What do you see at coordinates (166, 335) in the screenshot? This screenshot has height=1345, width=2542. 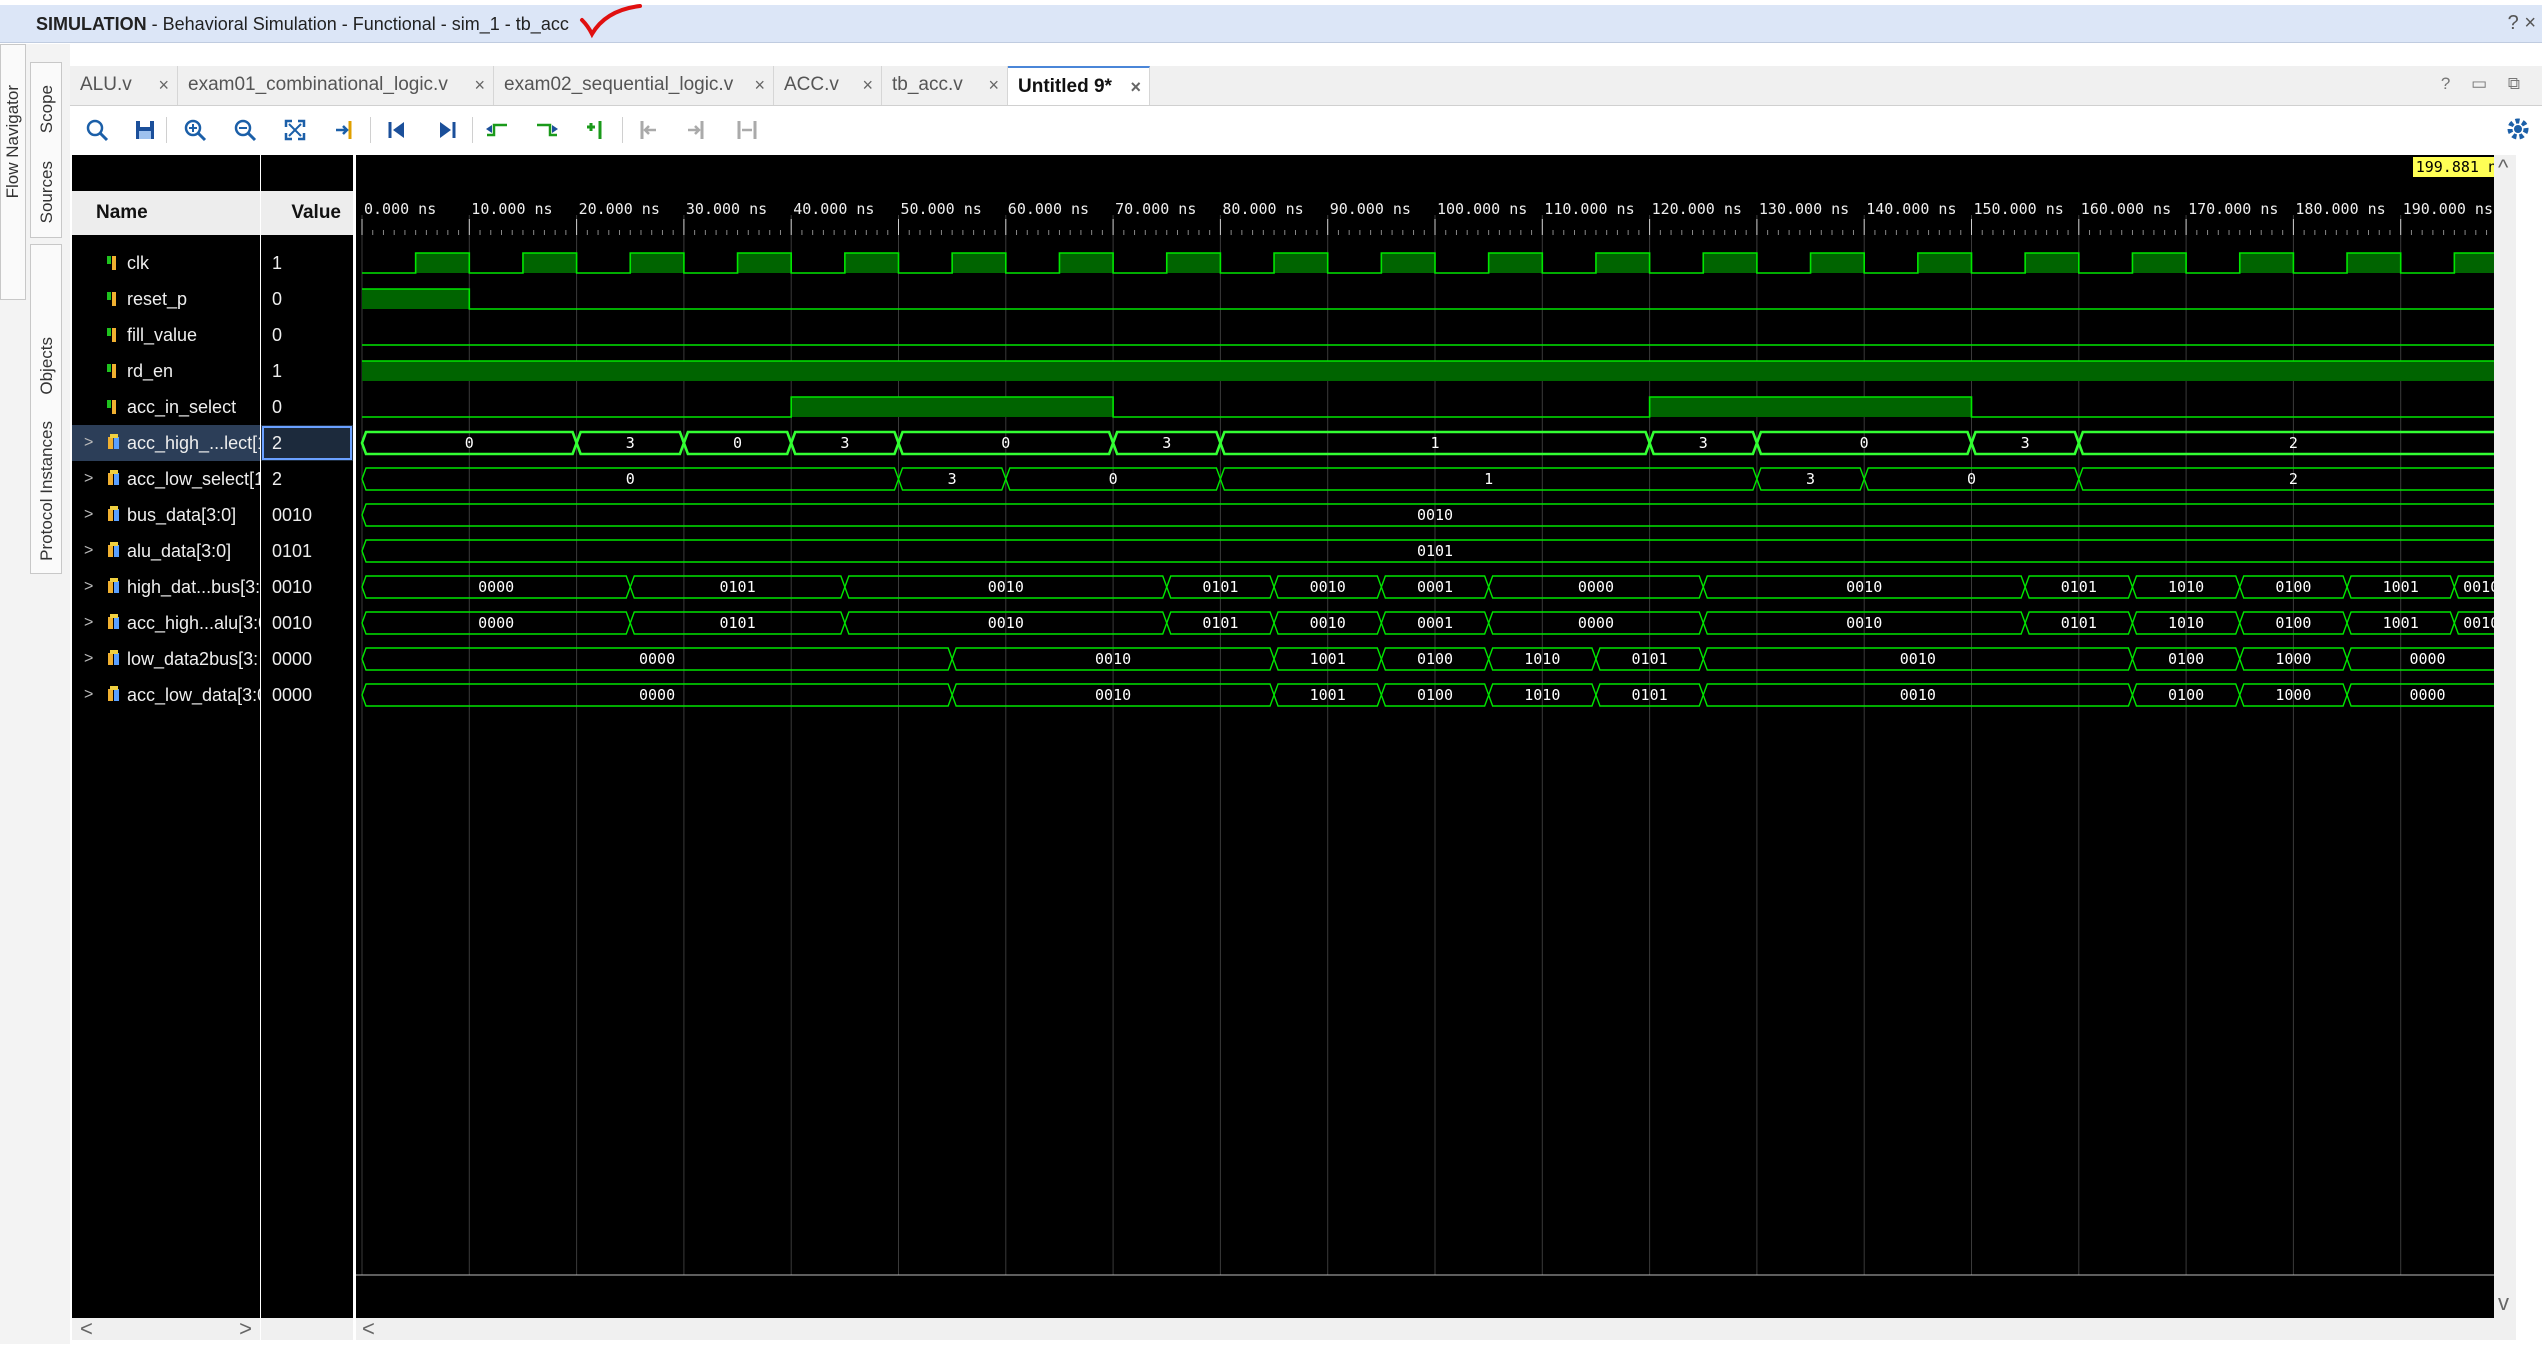 I see `signal-row: fill_value` at bounding box center [166, 335].